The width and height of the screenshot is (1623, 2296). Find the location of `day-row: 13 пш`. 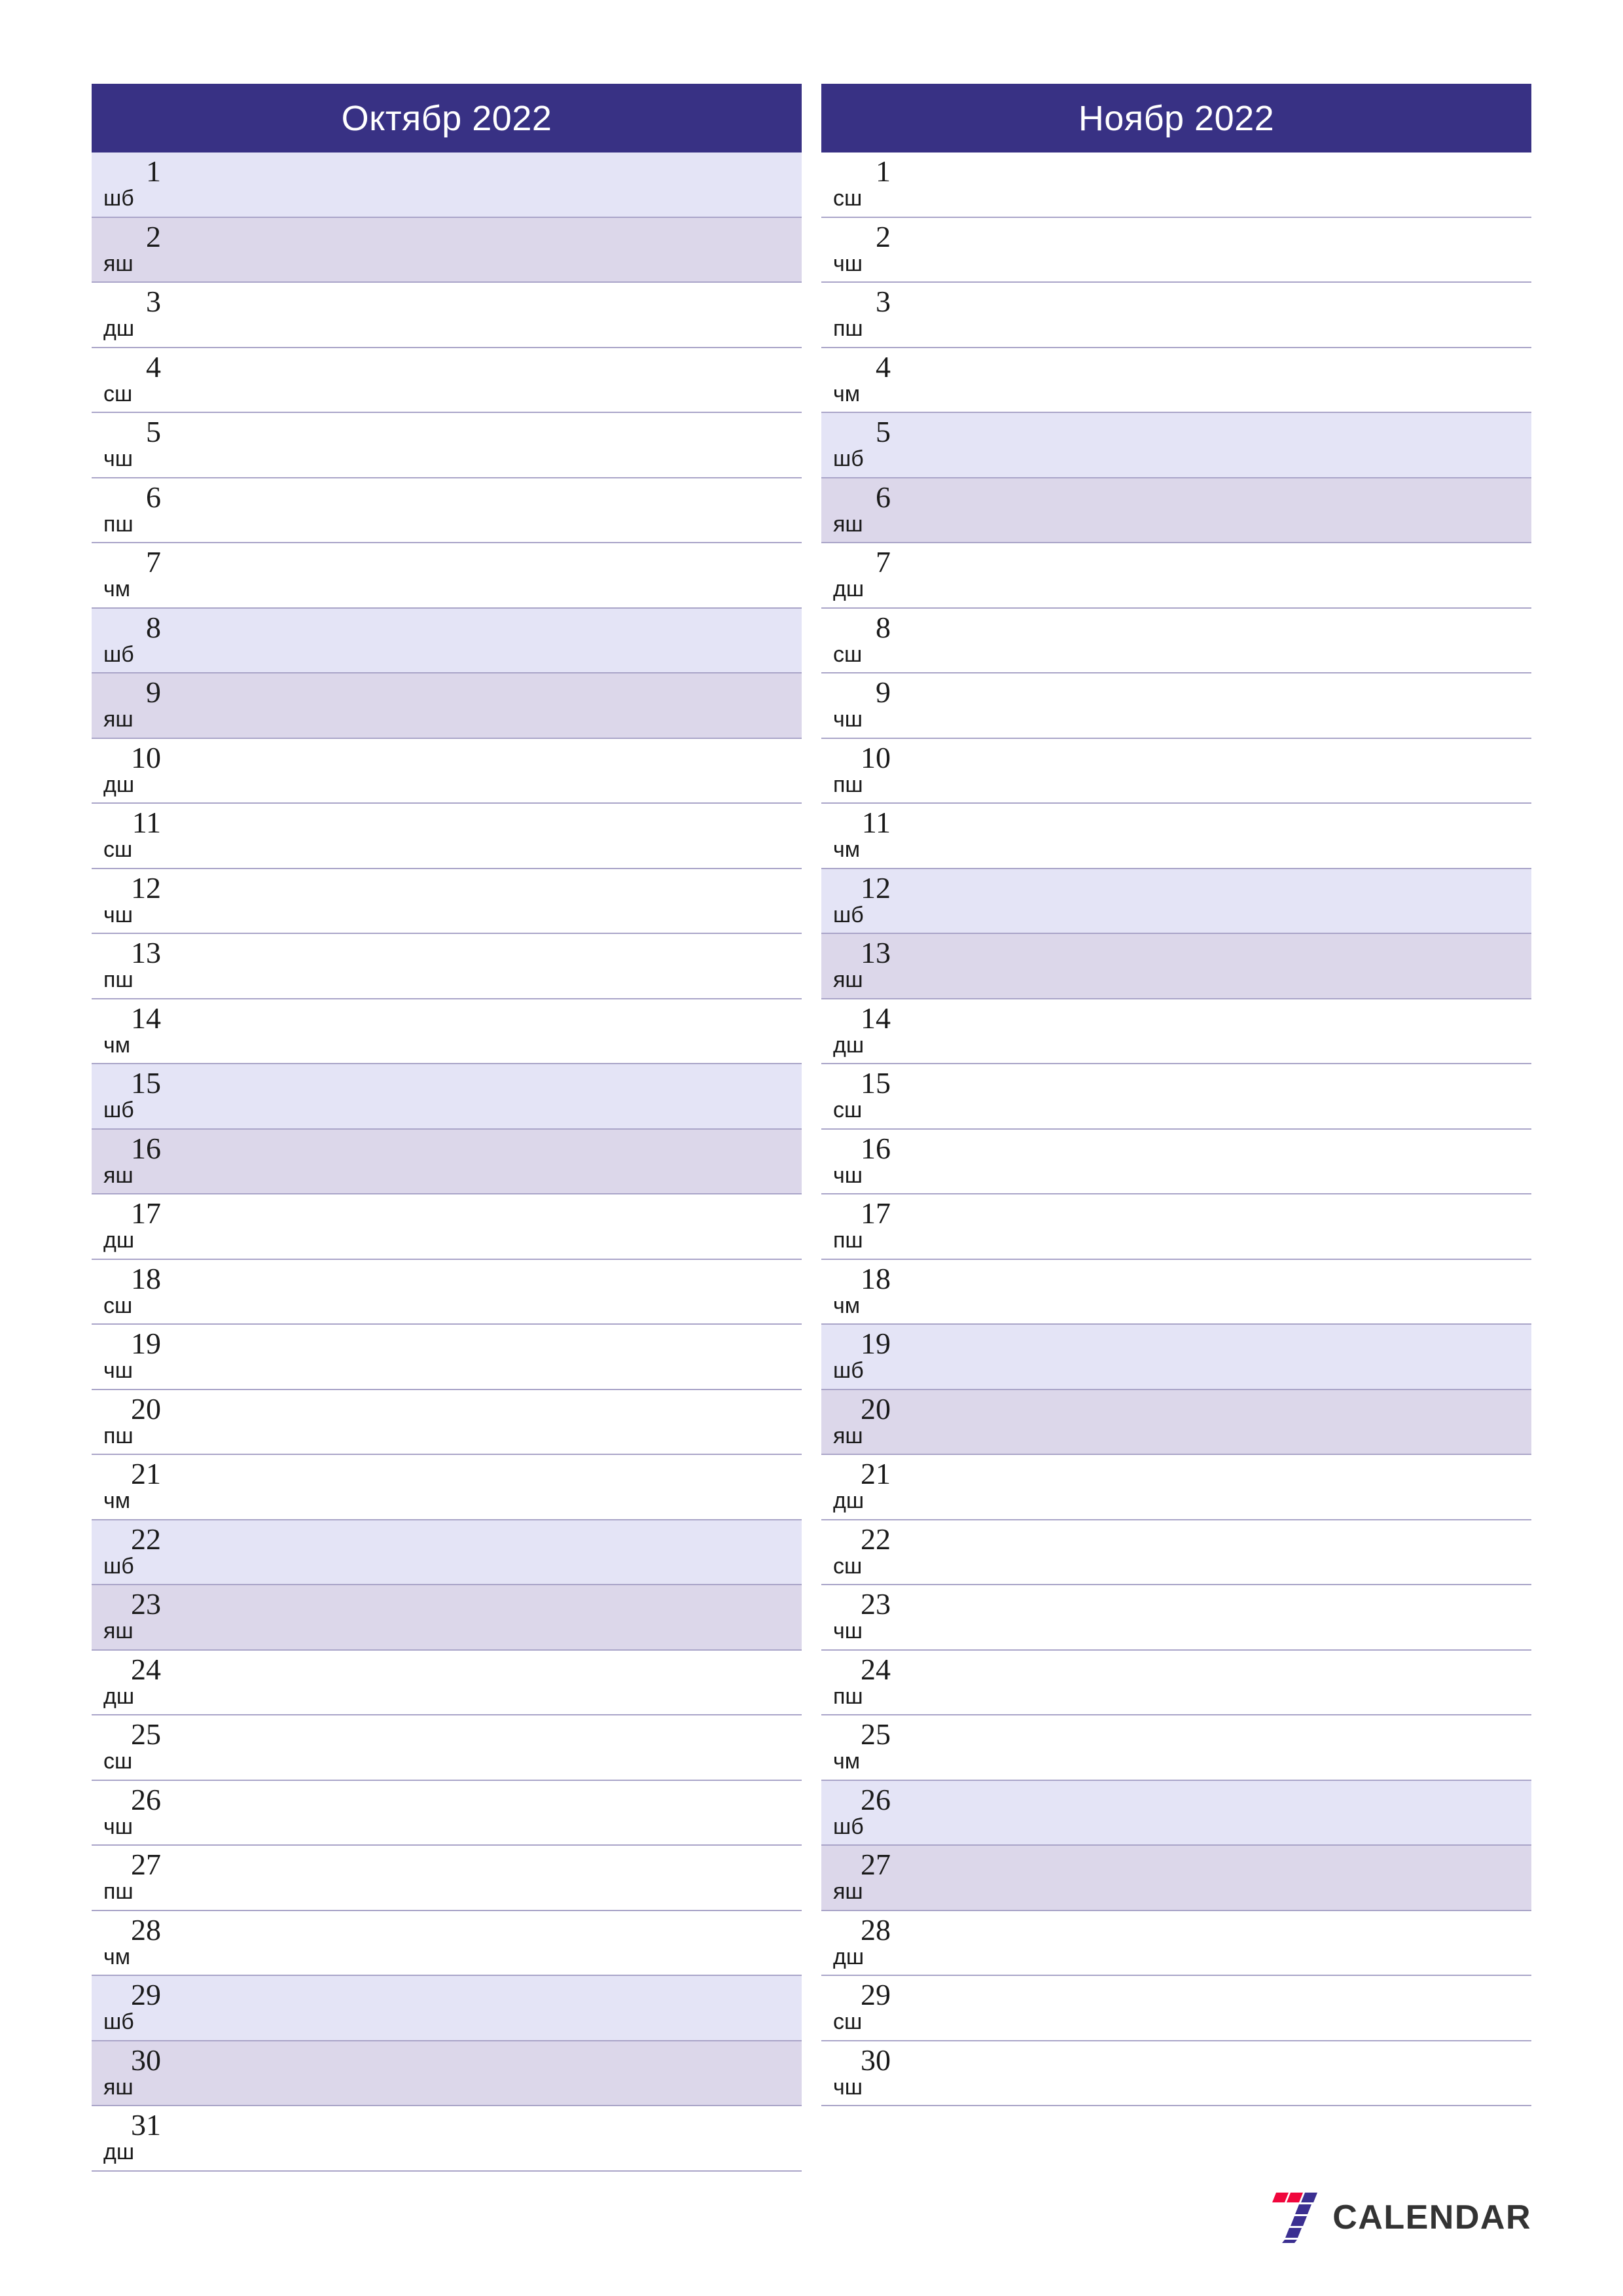

day-row: 13 пш is located at coordinates (447, 966).